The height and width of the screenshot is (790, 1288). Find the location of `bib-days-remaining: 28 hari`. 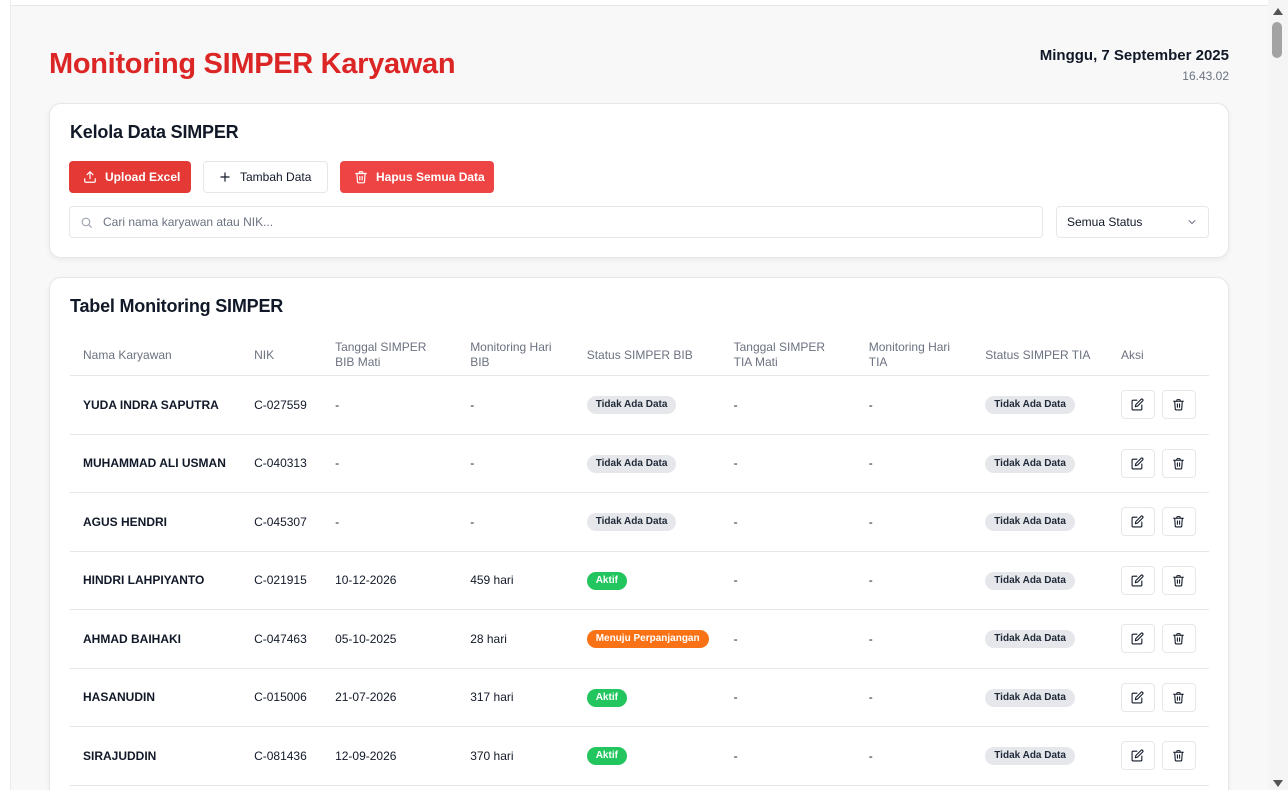

bib-days-remaining: 28 hari is located at coordinates (515, 639).